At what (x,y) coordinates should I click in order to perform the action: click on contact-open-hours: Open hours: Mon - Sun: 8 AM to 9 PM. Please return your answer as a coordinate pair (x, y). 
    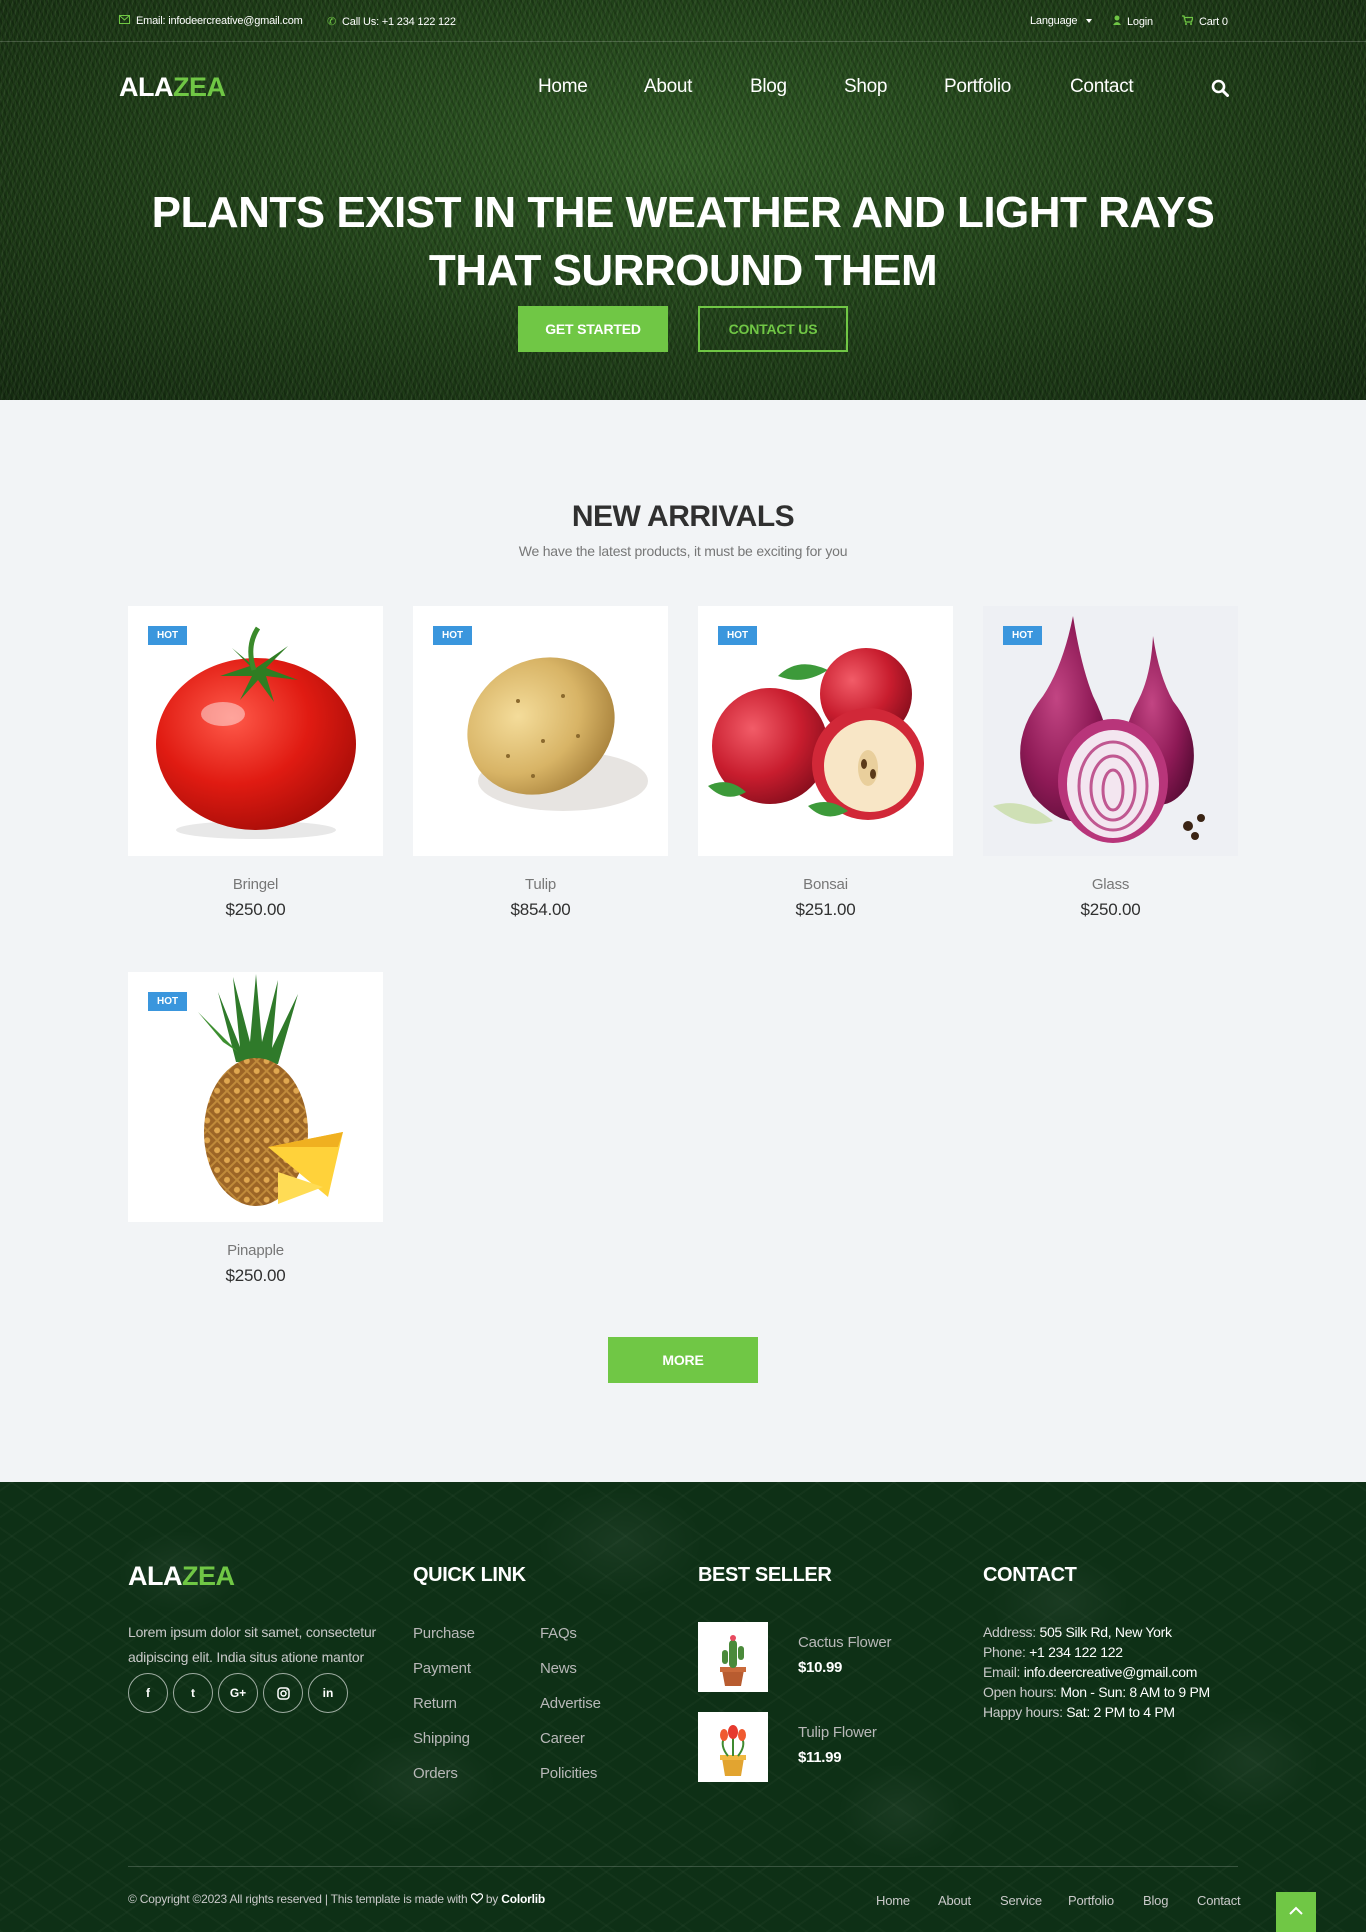
    Looking at the image, I should click on (1096, 1692).